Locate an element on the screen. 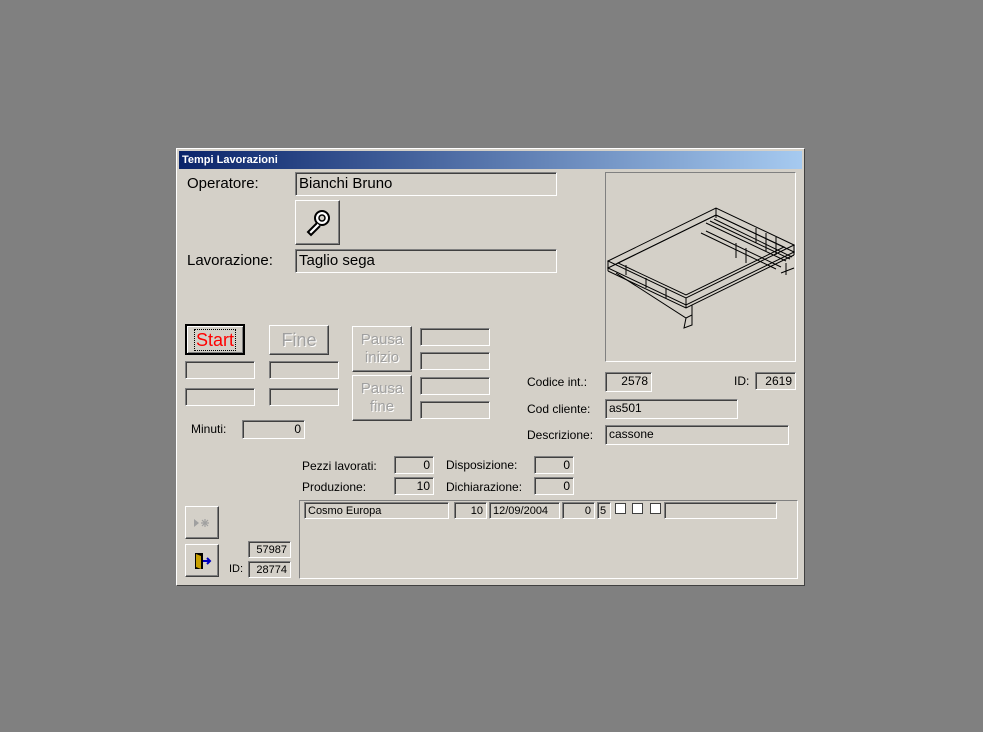 The height and width of the screenshot is (732, 983). record-number-field: 57987 is located at coordinates (269, 549).